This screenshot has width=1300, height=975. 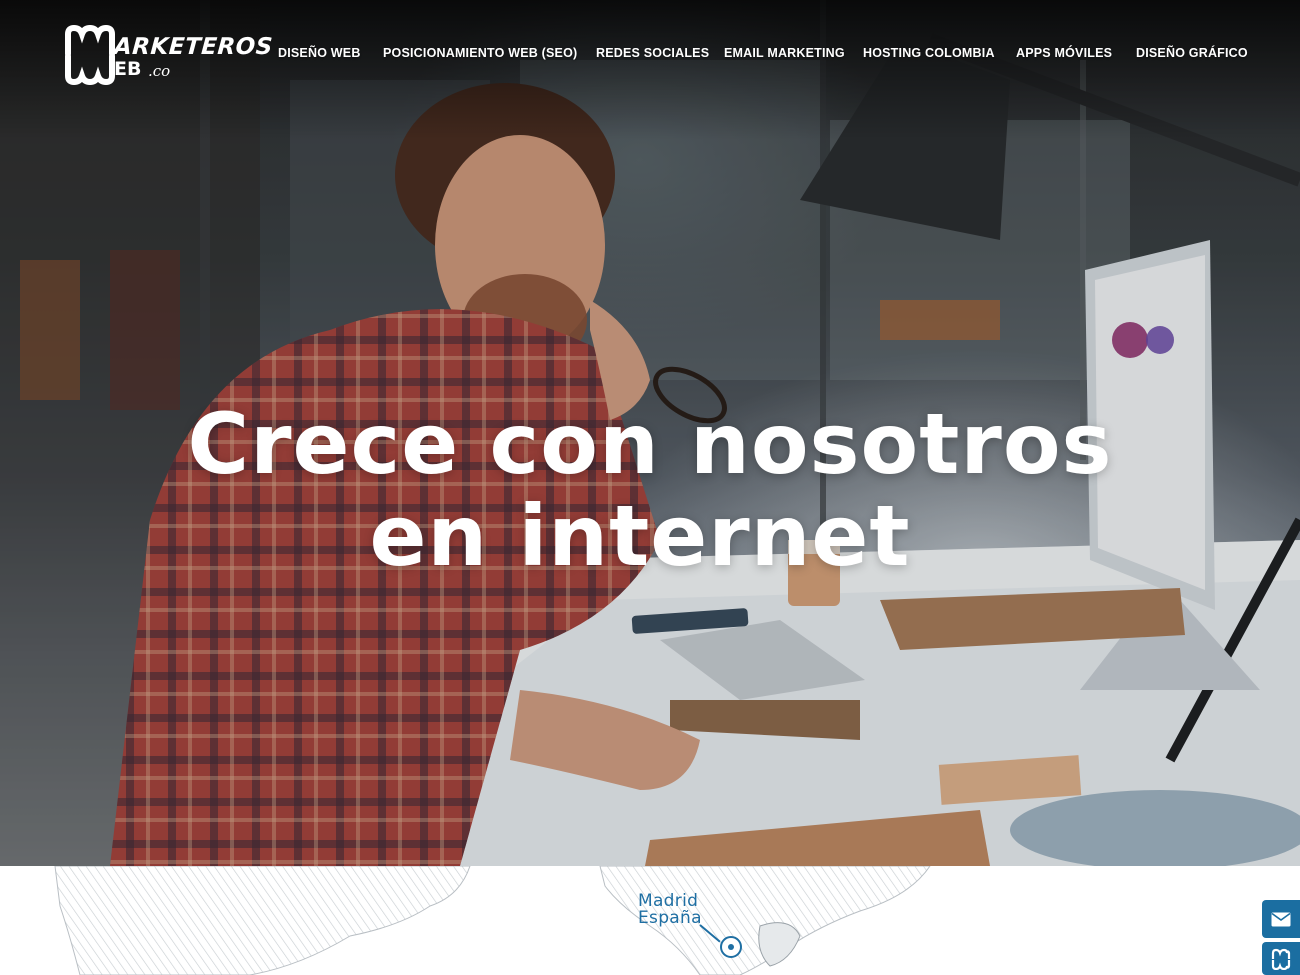 What do you see at coordinates (670, 918) in the screenshot?
I see `map-location-country: España` at bounding box center [670, 918].